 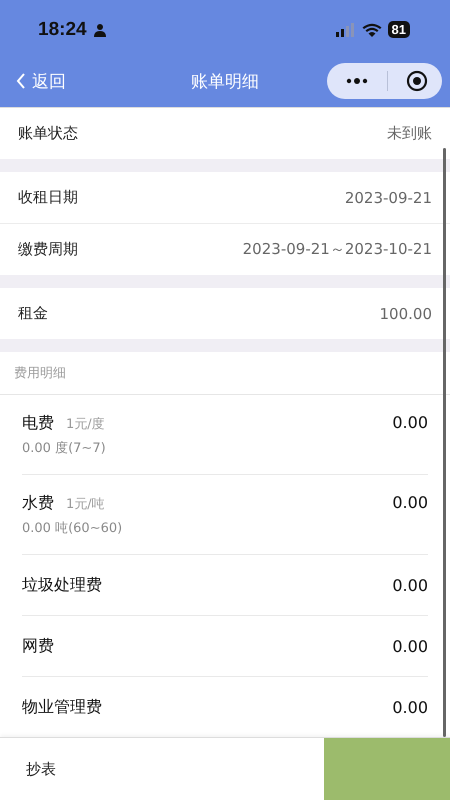 What do you see at coordinates (48, 249) in the screenshot?
I see `field-label: 缴费周期` at bounding box center [48, 249].